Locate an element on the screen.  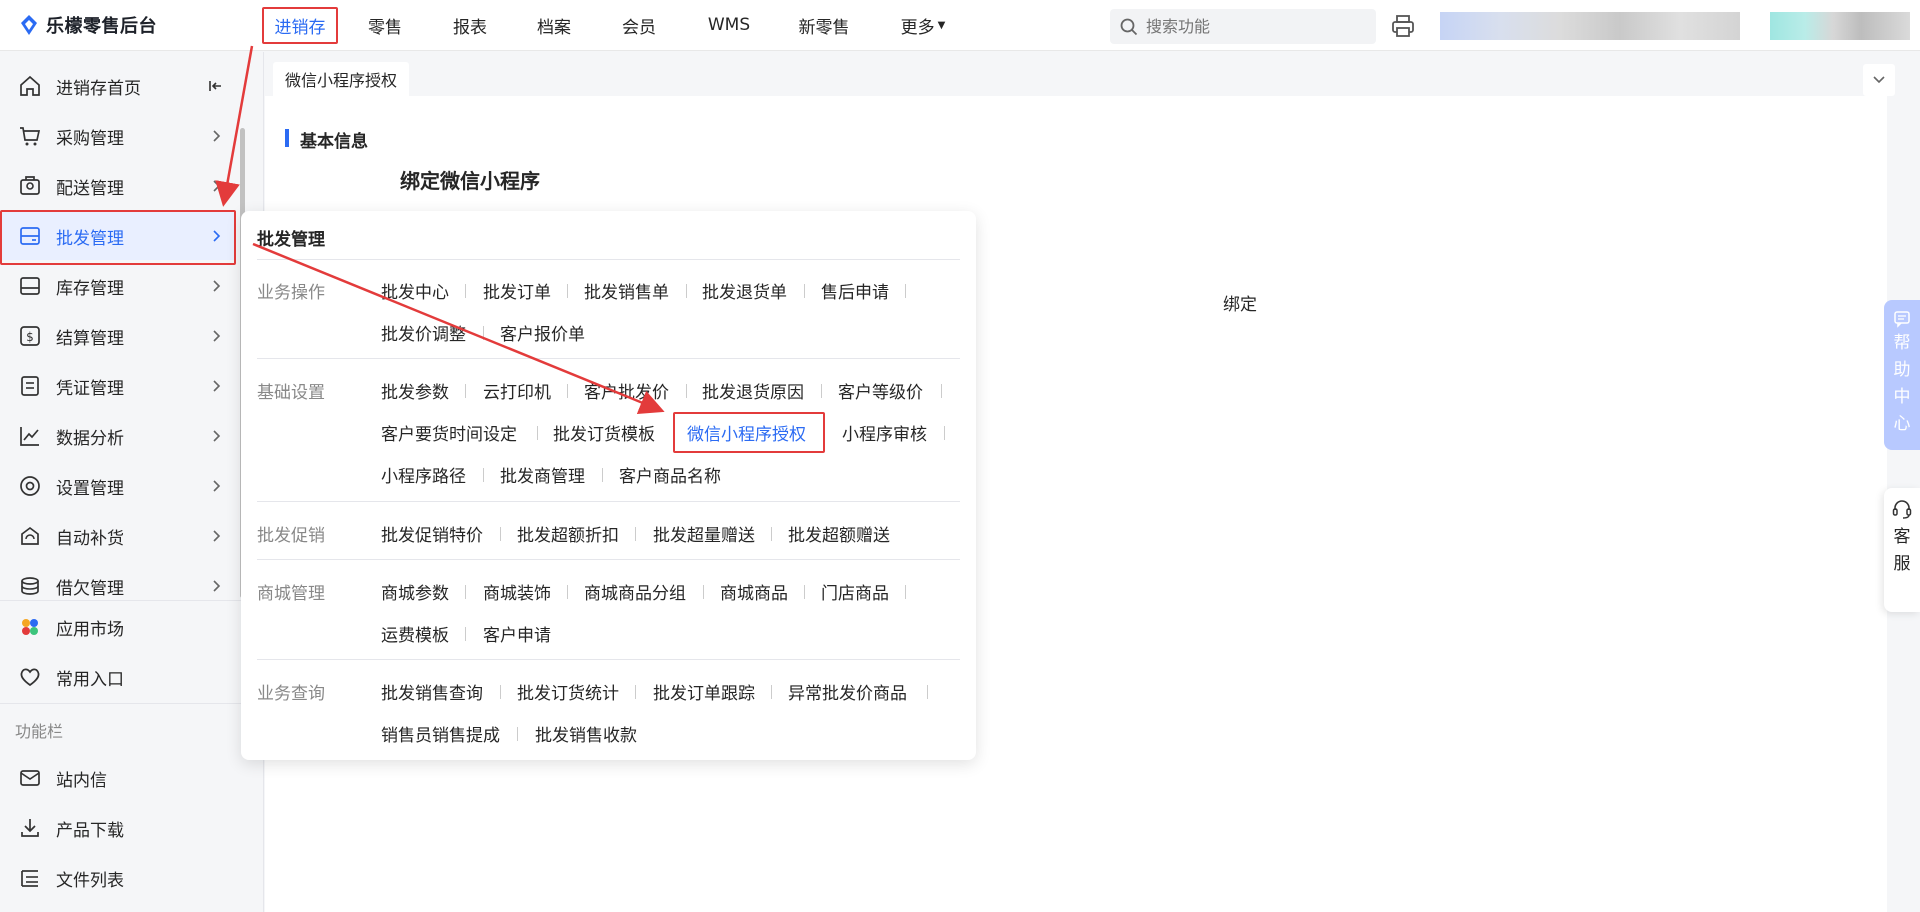
nav-item-wms: WMS is located at coordinates (729, 25).